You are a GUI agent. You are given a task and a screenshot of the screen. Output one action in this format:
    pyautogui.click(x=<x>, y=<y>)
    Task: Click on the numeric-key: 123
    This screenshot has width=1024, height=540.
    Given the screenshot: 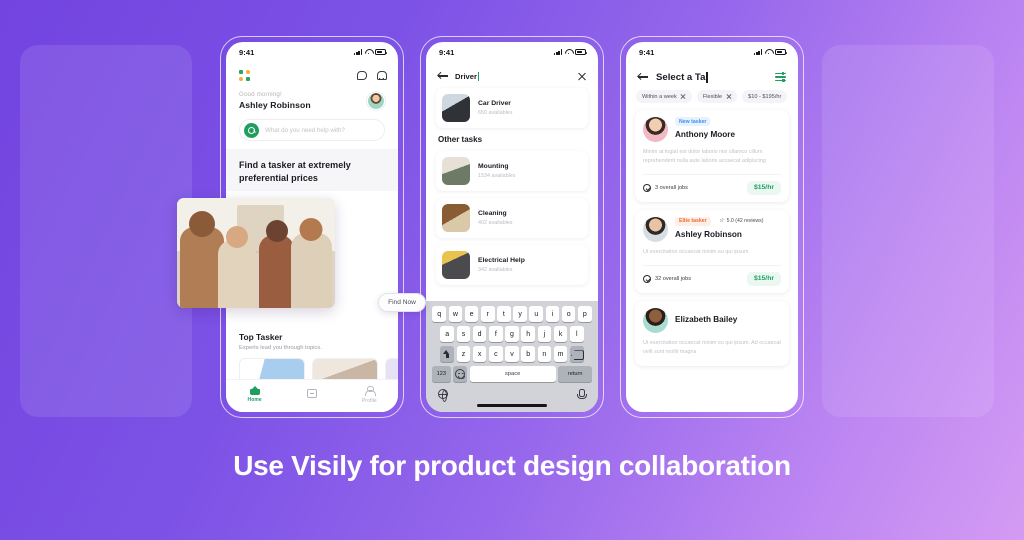 What is the action you would take?
    pyautogui.click(x=441, y=374)
    